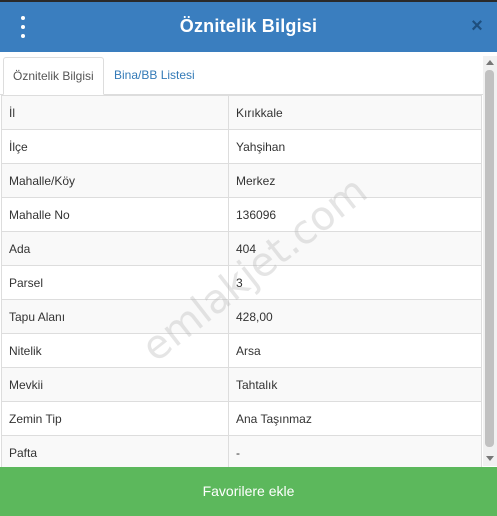  Describe the element at coordinates (115, 214) in the screenshot. I see `attribute-key: Mahalle No` at that location.